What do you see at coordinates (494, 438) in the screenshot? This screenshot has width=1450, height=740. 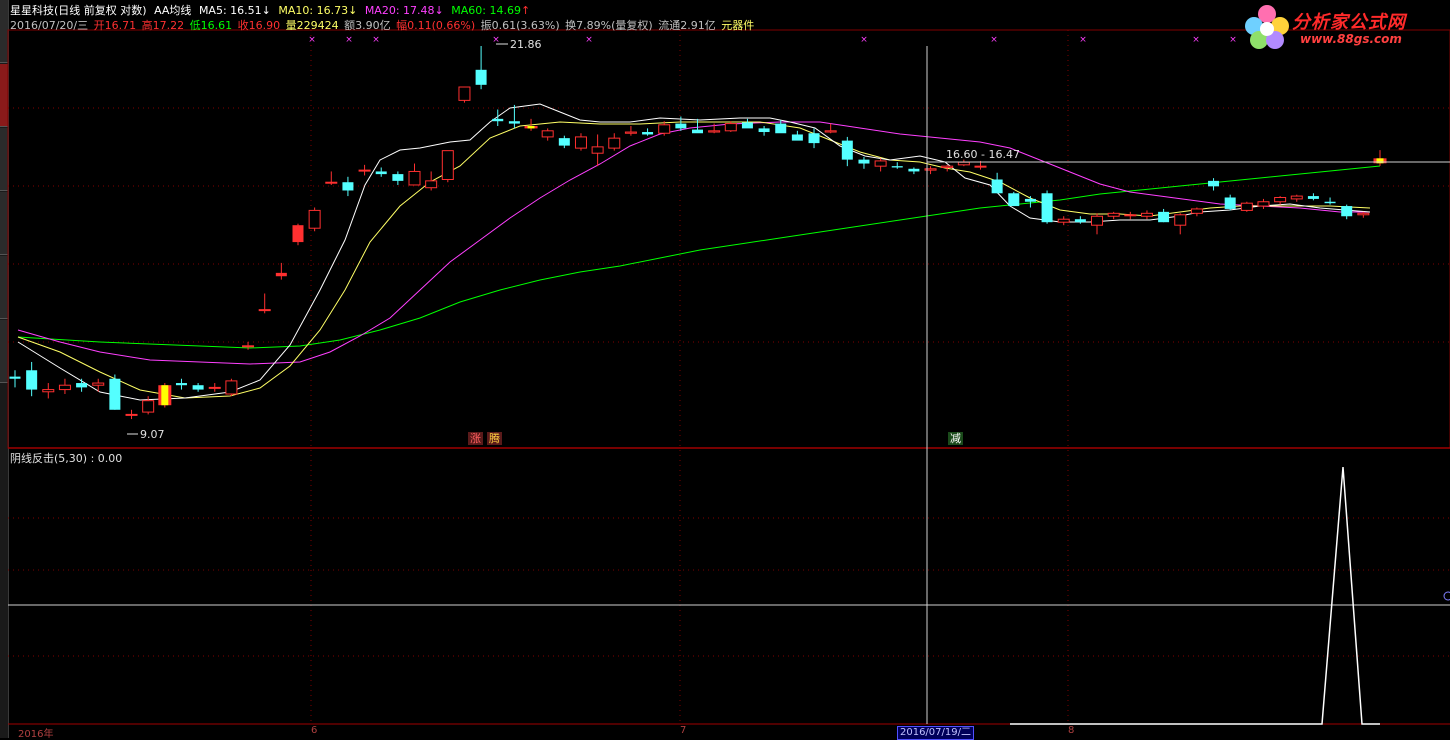 I see `signal-marker-teng: 腾` at bounding box center [494, 438].